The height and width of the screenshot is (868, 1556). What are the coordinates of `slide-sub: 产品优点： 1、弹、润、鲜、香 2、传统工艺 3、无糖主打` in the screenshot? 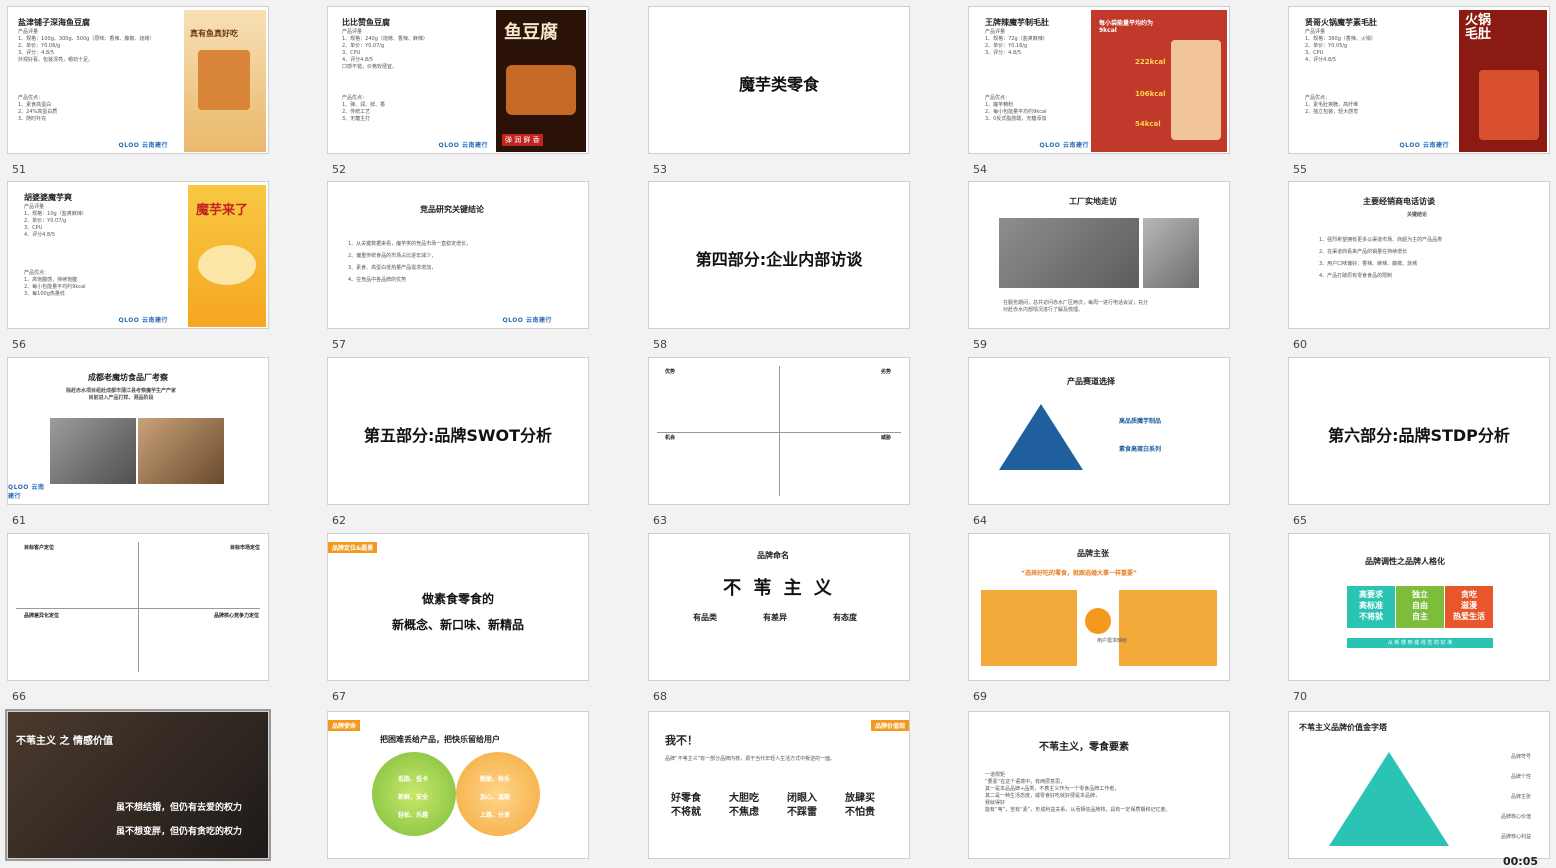 It's located at (364, 108).